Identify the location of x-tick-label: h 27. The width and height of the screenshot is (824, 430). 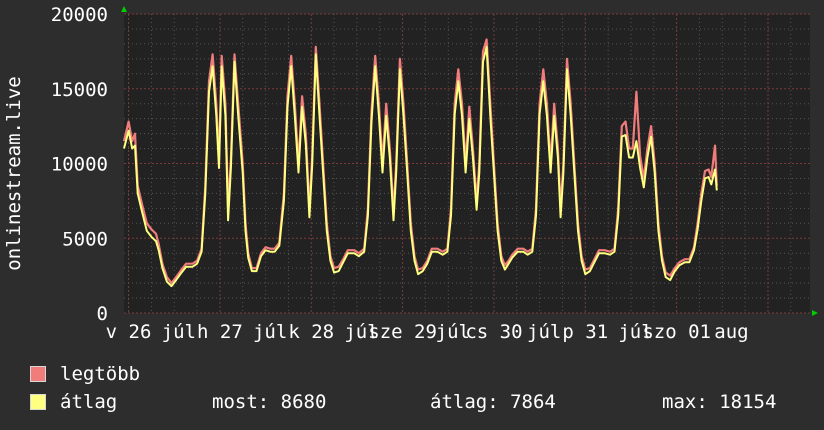
(220, 332).